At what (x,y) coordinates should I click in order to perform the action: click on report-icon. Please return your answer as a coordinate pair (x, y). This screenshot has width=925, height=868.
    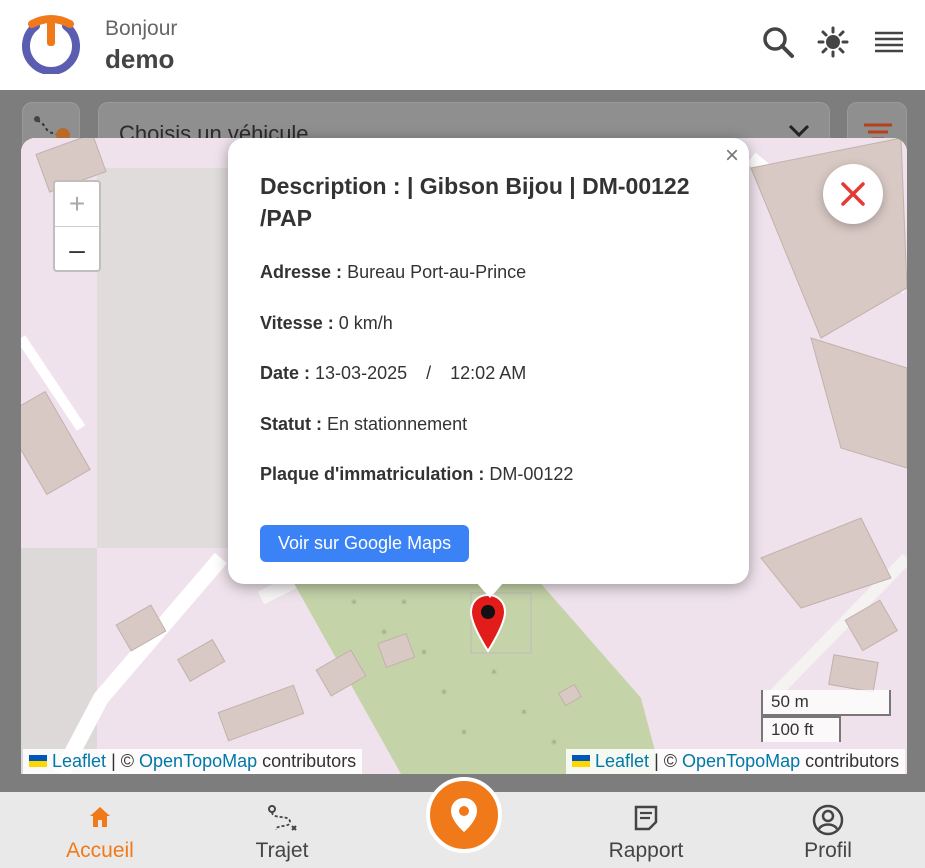
    Looking at the image, I should click on (646, 818).